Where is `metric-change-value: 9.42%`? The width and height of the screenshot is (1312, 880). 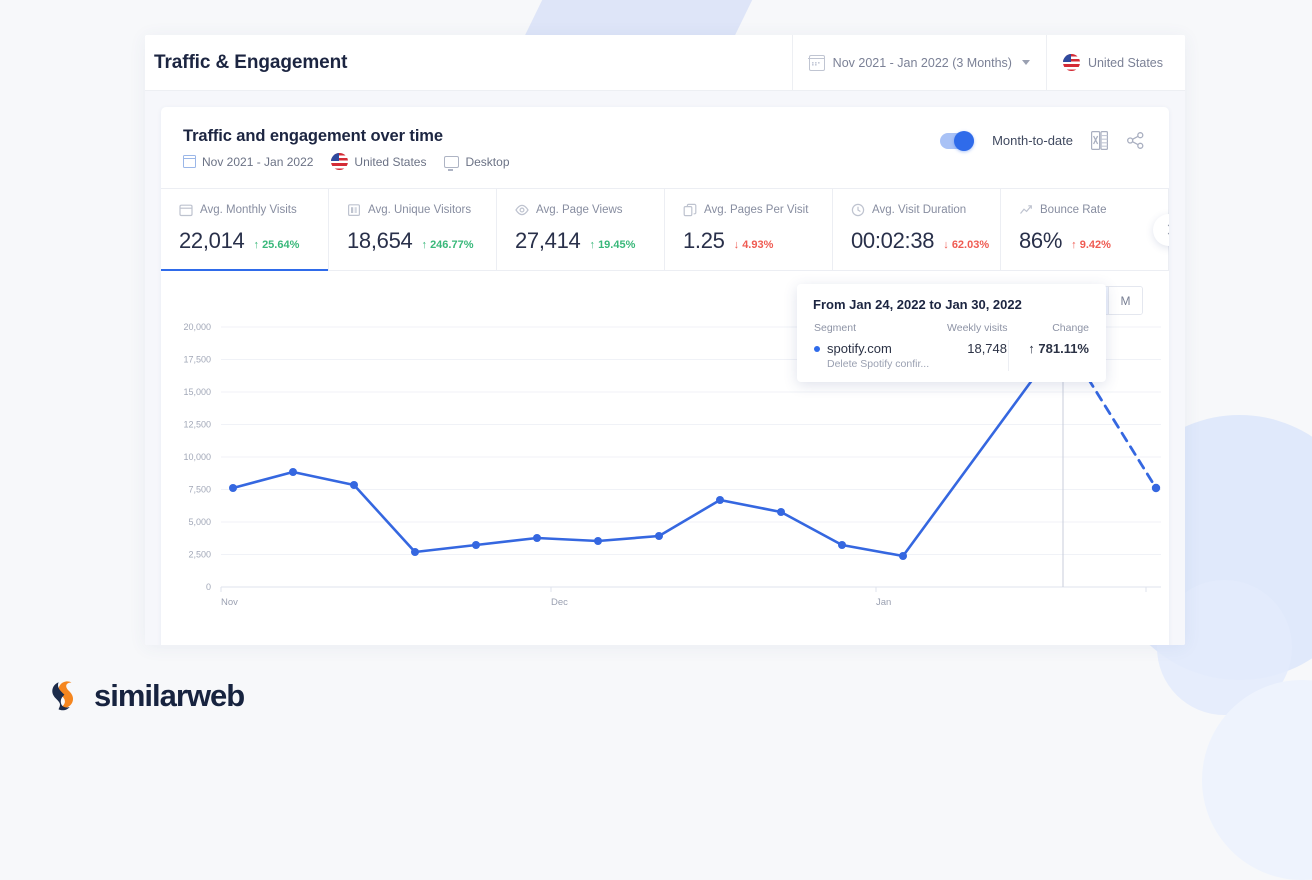 metric-change-value: 9.42% is located at coordinates (1095, 245).